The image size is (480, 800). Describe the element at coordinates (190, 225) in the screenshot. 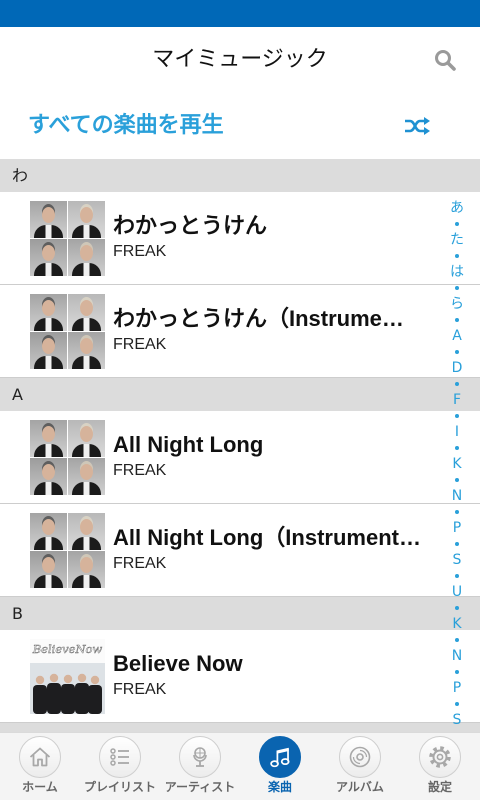

I see `song-title: わかっとうけん` at that location.